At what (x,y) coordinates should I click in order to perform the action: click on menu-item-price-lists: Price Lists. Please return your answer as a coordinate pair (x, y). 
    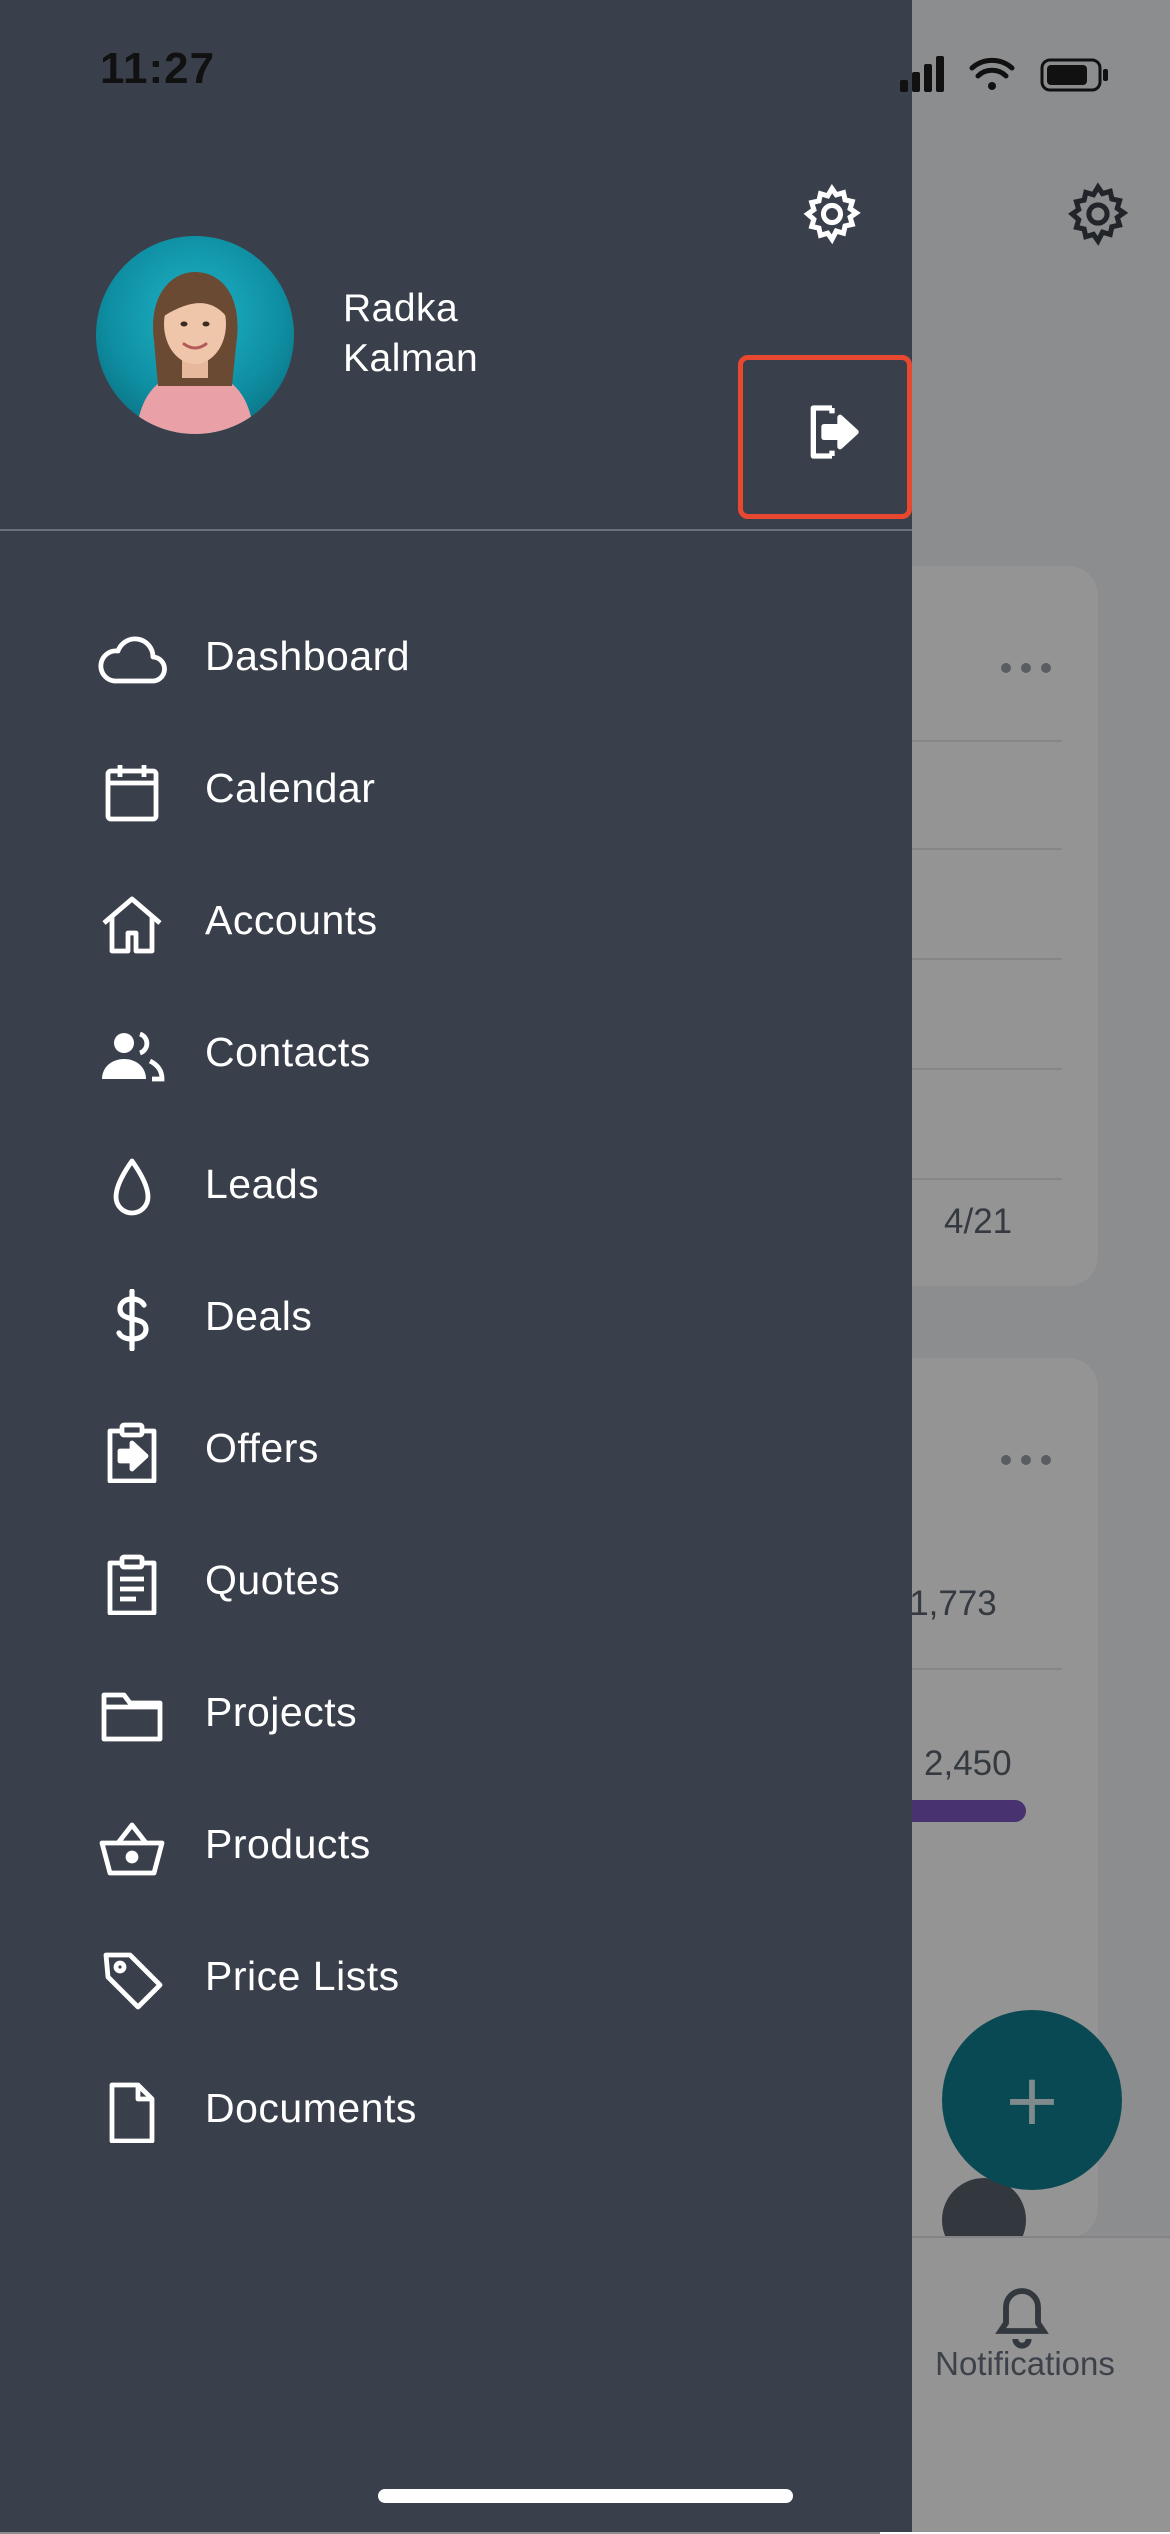
    Looking at the image, I should click on (456, 1979).